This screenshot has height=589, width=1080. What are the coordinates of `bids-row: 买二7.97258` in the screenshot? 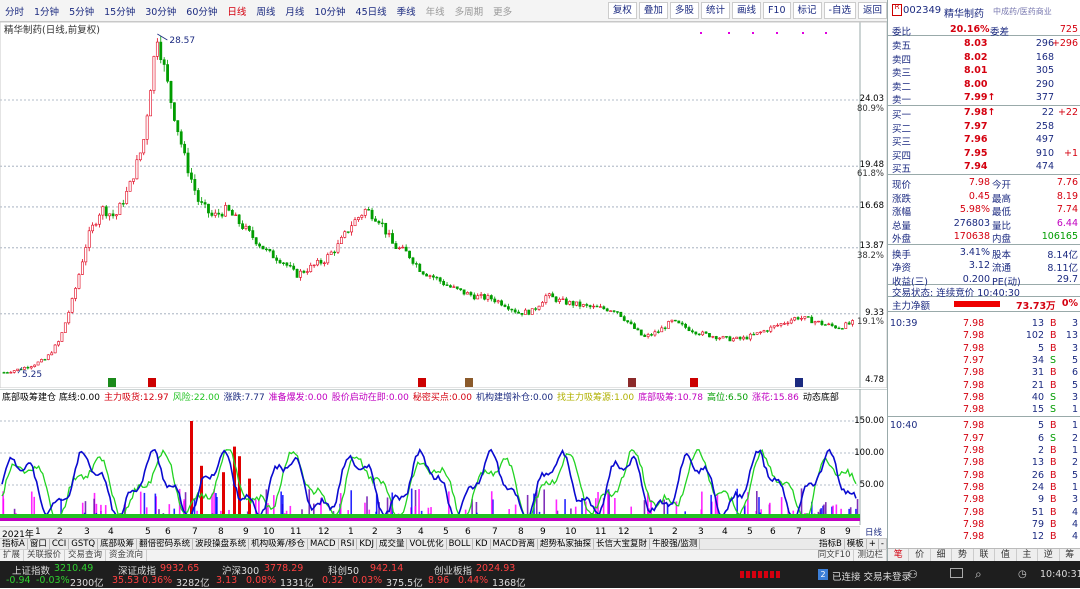 It's located at (984, 127).